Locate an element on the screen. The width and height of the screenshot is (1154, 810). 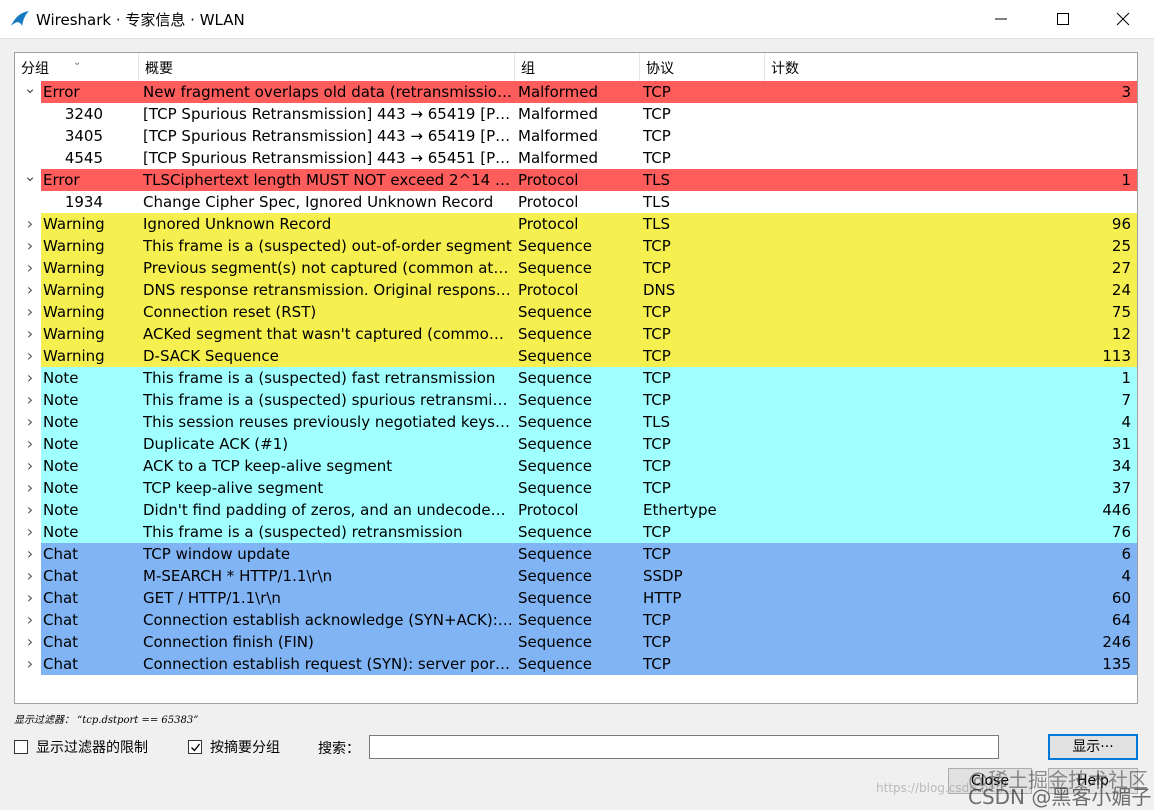
column-header-group: ⌄ 分组 is located at coordinates (77, 67).